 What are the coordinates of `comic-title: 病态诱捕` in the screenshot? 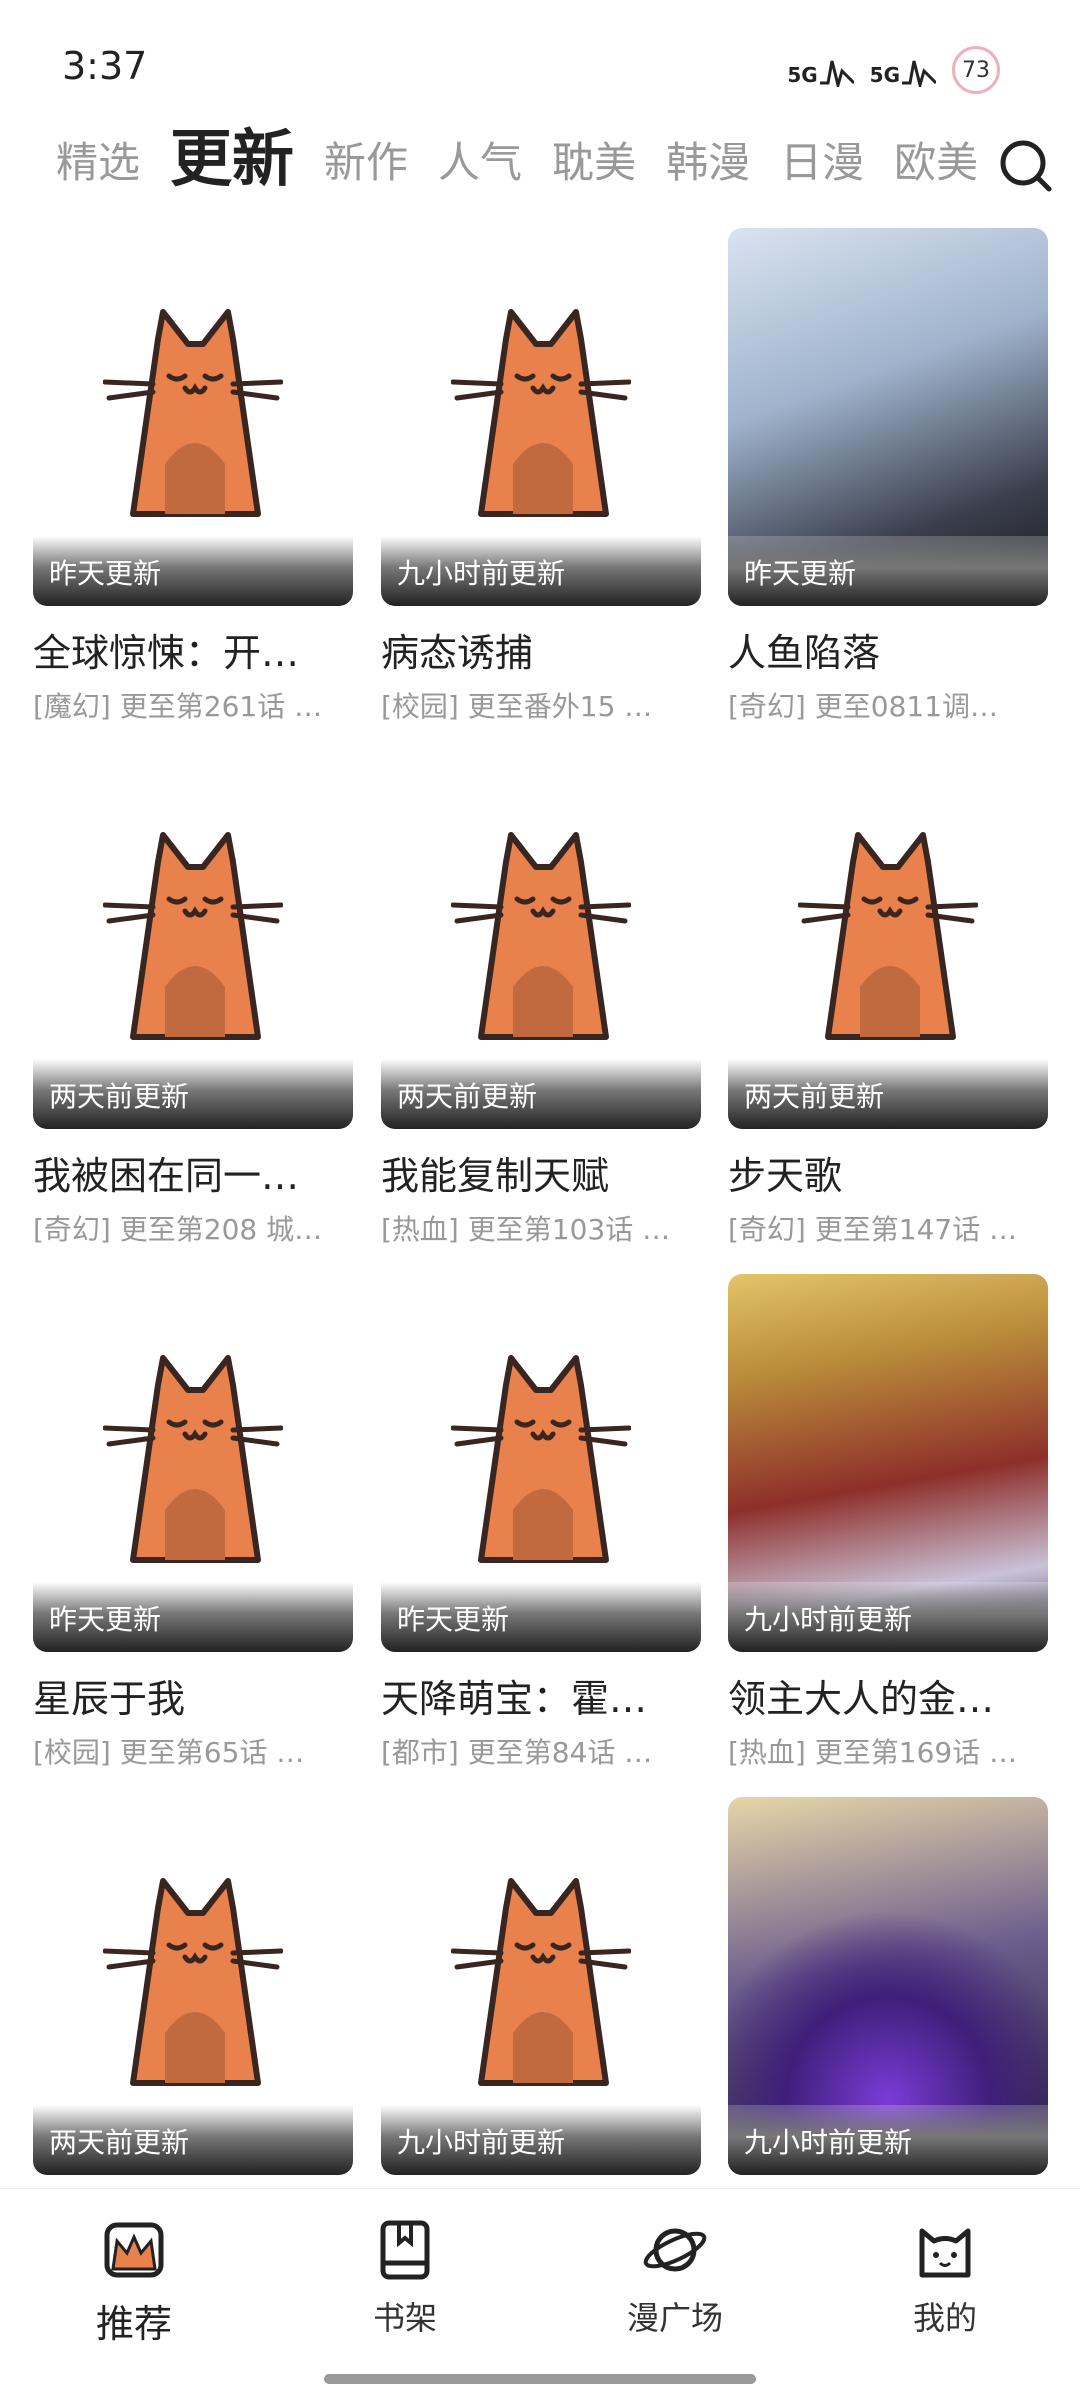 It's located at (541, 649).